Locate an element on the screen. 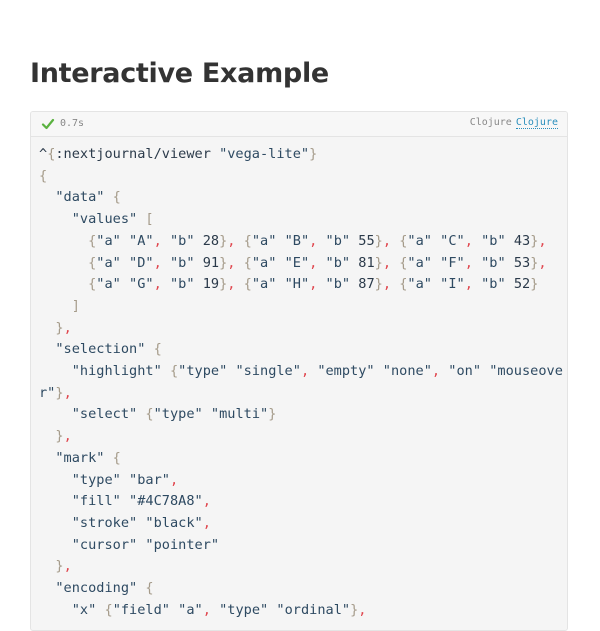 The height and width of the screenshot is (631, 600). code-line: "encoding" { is located at coordinates (104, 588).